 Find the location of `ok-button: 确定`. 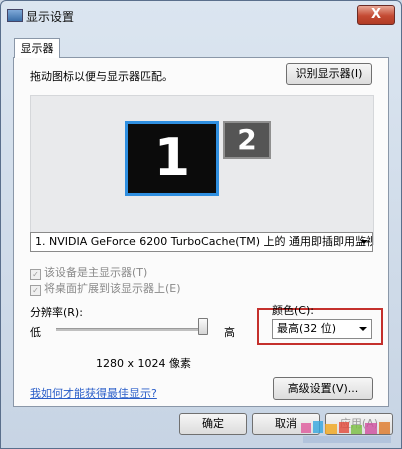

ok-button: 确定 is located at coordinates (213, 424).